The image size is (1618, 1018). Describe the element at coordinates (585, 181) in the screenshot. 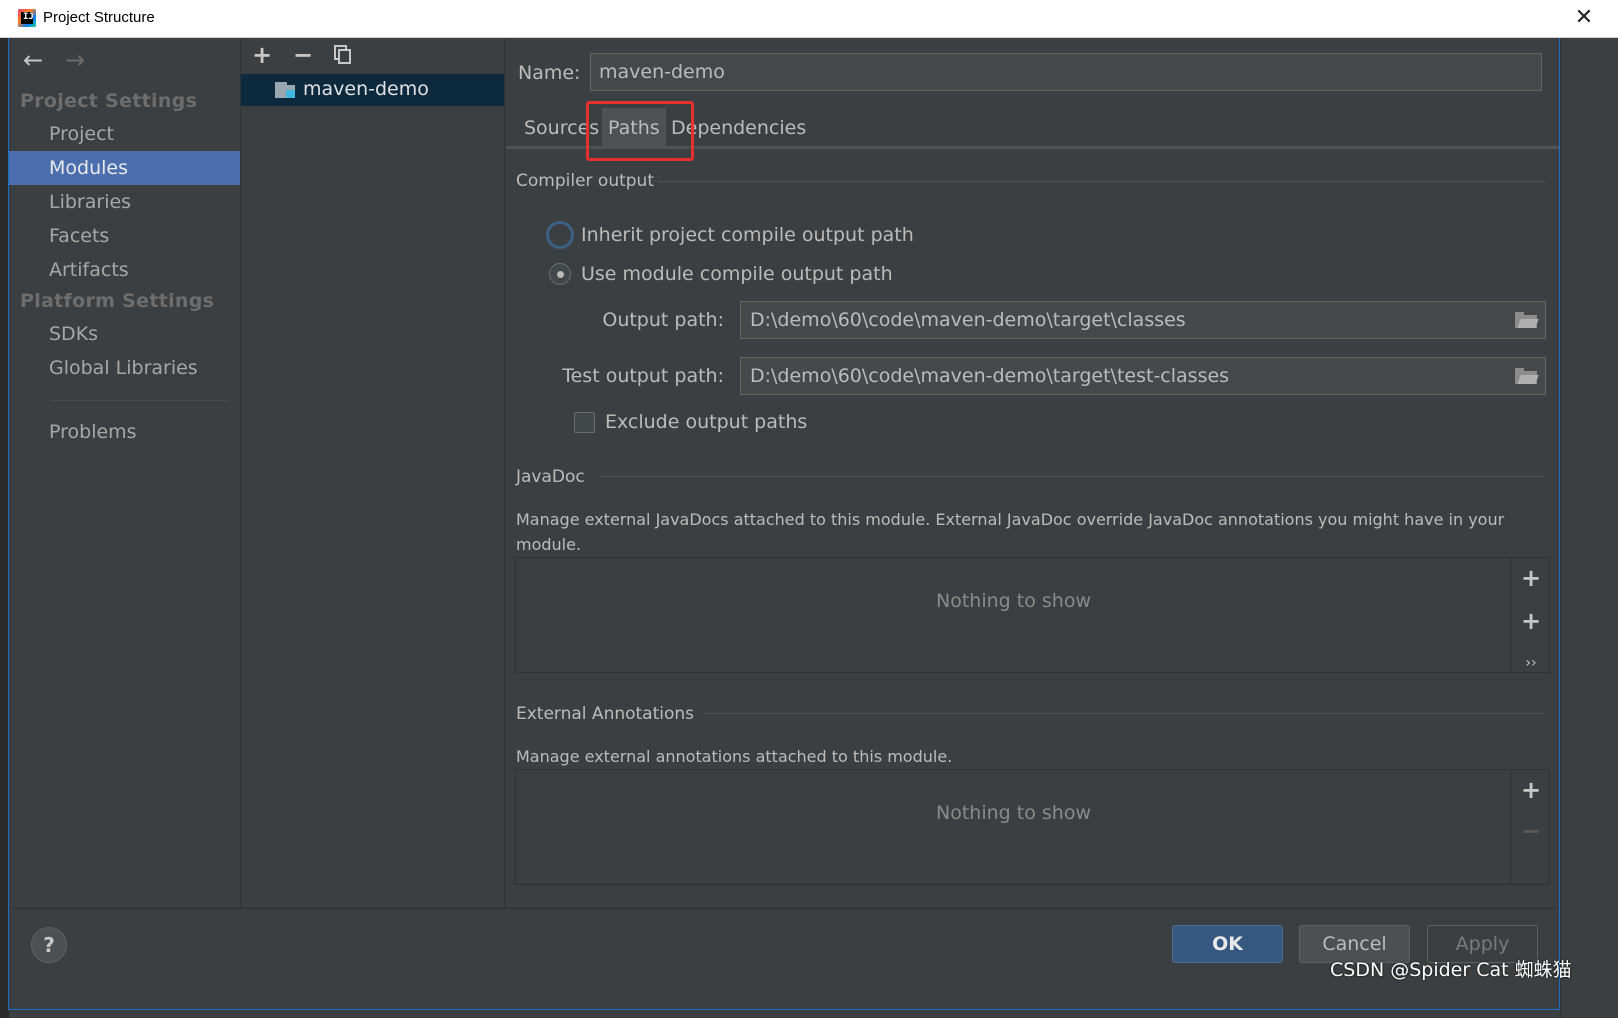

I see `compiler-output-heading: Compiler output` at that location.